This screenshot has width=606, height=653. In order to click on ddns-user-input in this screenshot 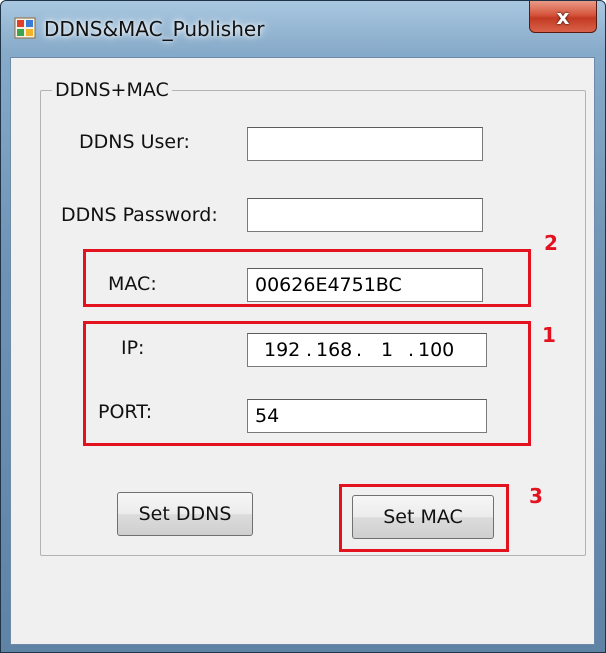, I will do `click(365, 144)`.